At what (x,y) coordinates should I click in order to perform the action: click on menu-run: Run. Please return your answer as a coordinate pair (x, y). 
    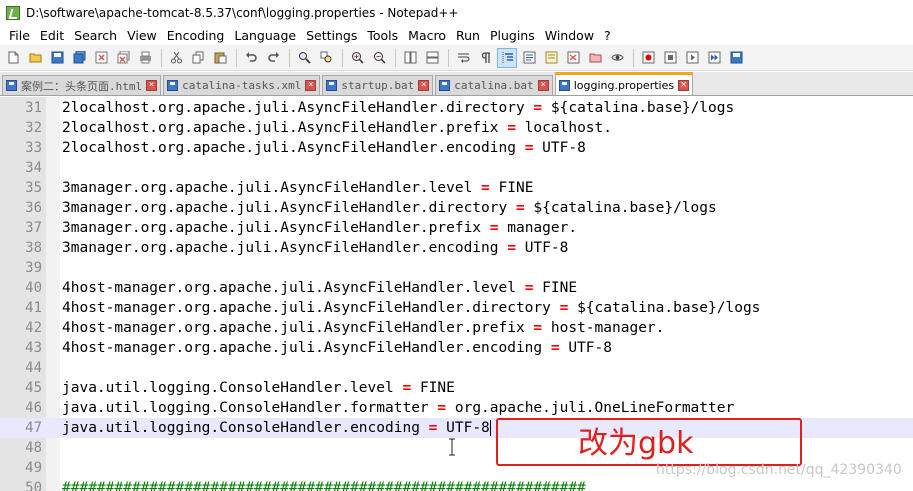
    Looking at the image, I should click on (468, 35).